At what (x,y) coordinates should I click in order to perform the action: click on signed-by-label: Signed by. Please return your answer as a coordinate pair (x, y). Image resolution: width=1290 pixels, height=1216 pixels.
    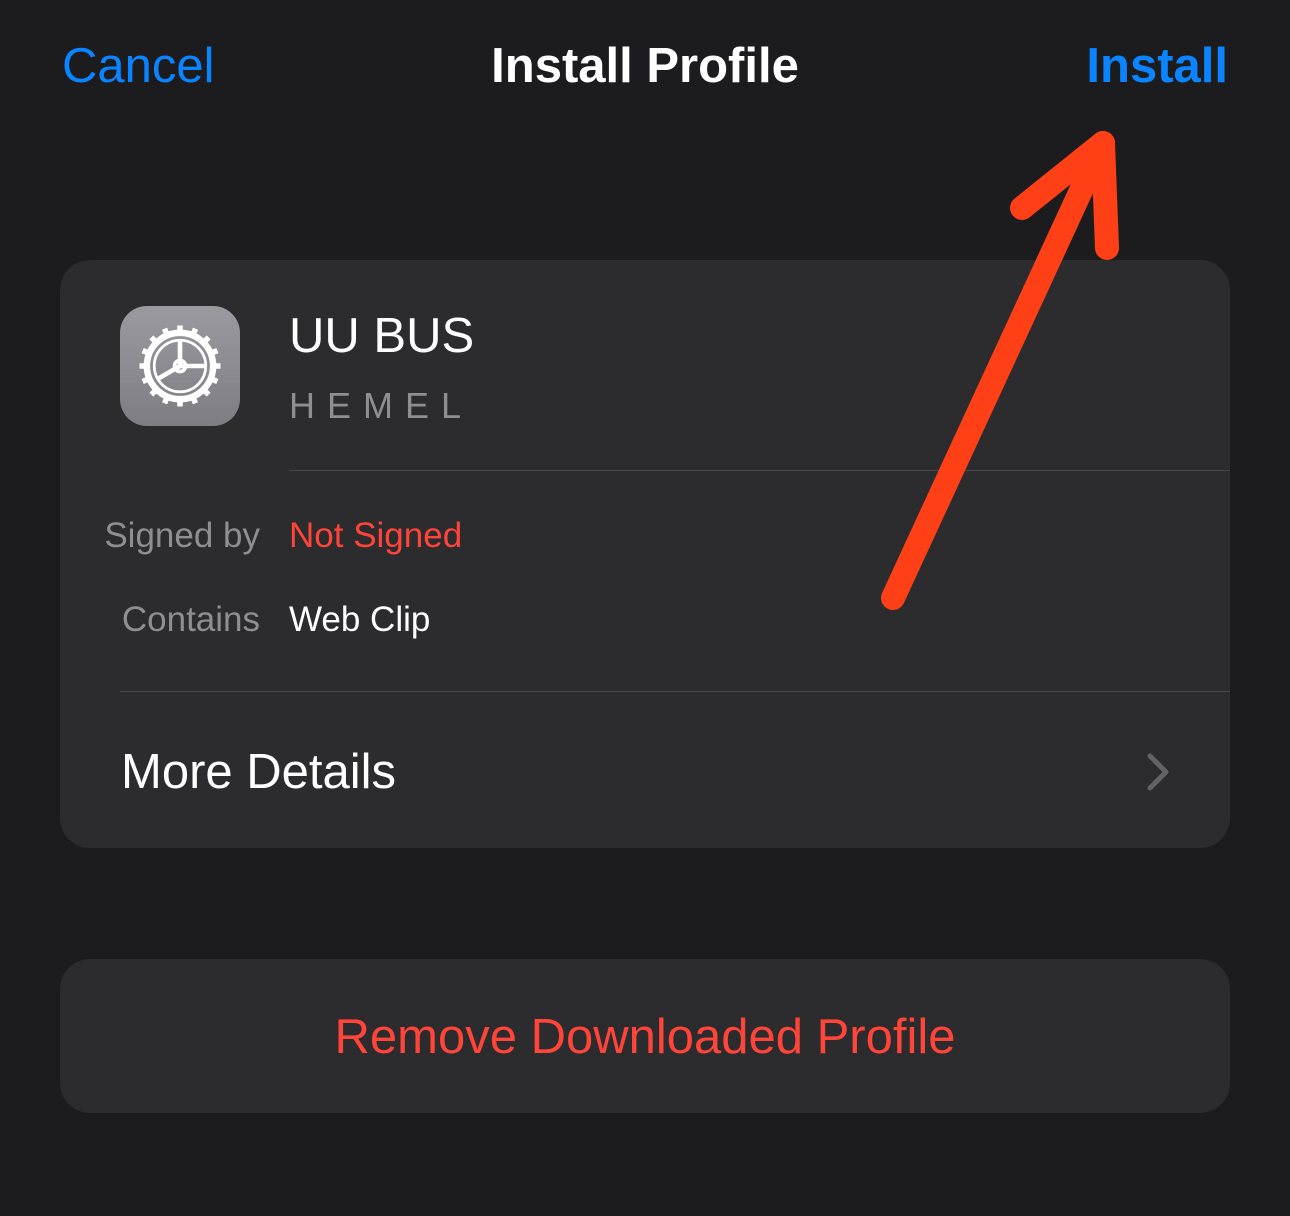
    Looking at the image, I should click on (182, 535).